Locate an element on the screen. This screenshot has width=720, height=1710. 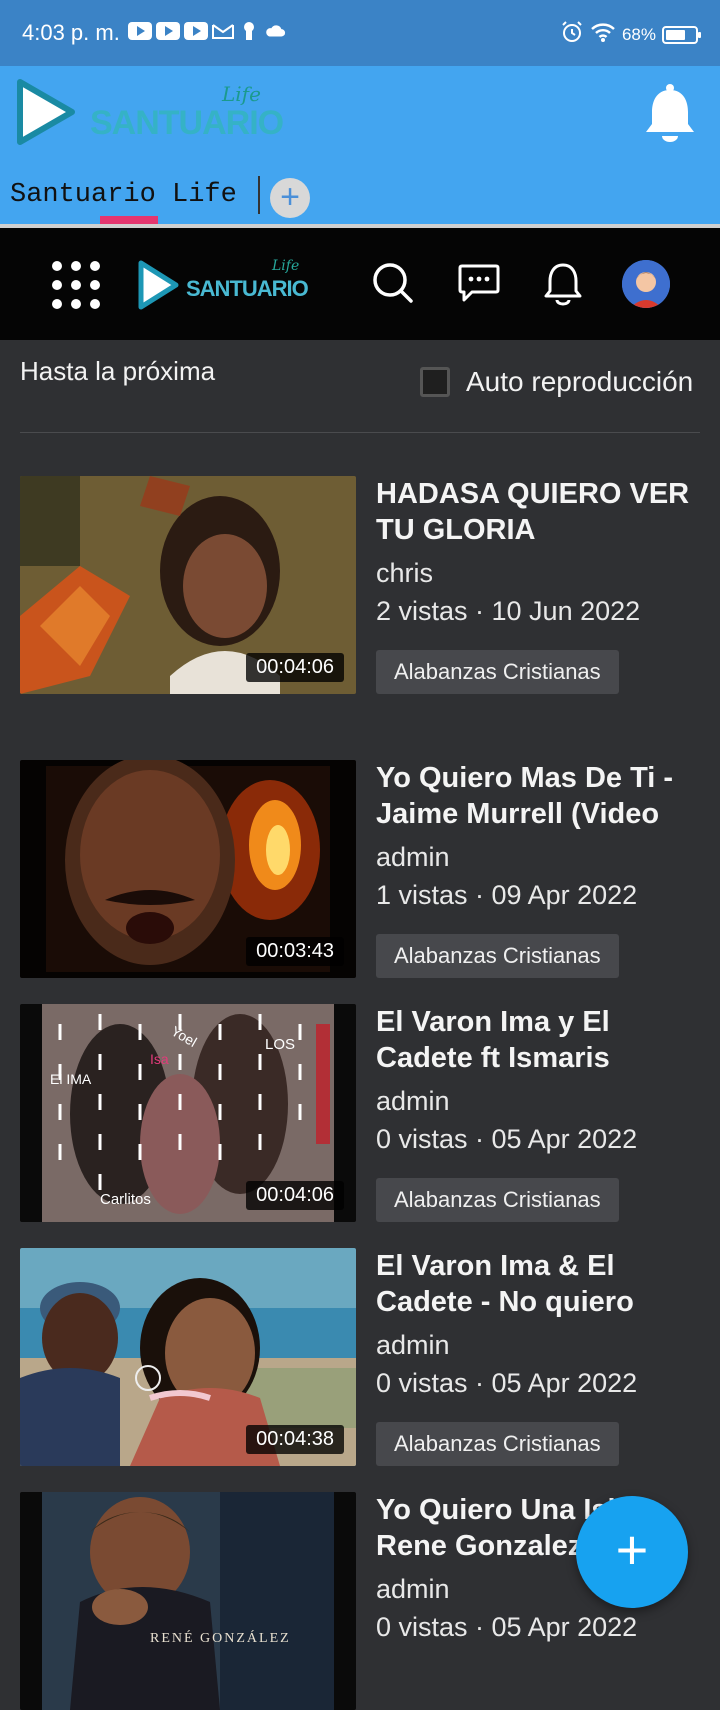
add-fab-button: + is located at coordinates (632, 1552).